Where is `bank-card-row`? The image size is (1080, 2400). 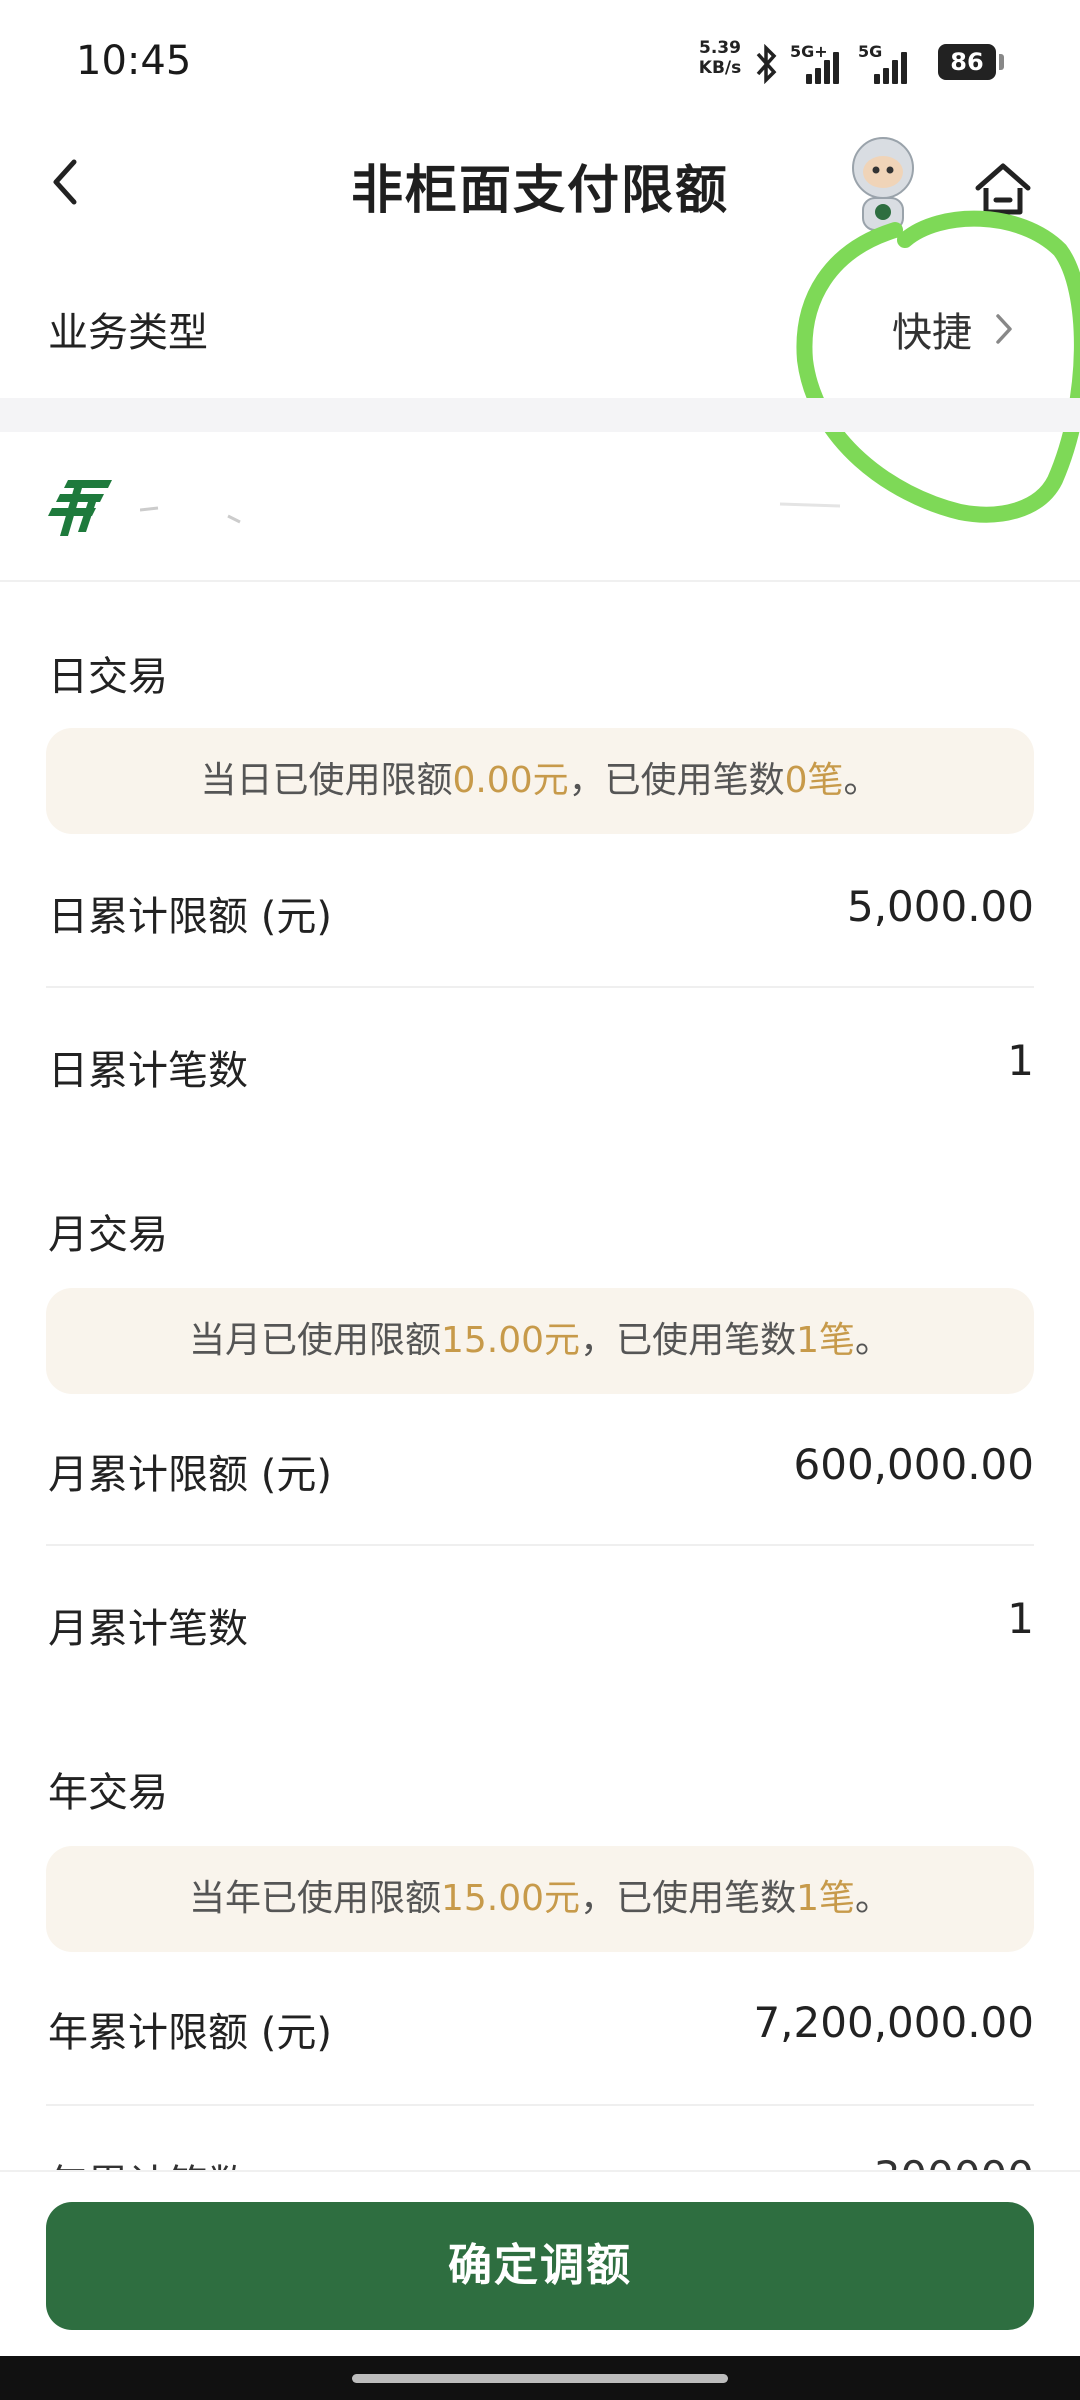 bank-card-row is located at coordinates (540, 507).